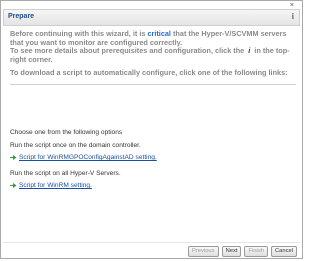 Image resolution: width=320 pixels, height=261 pixels. I want to click on wizard-buttons: Previous Next Finish Cancel, so click(242, 251).